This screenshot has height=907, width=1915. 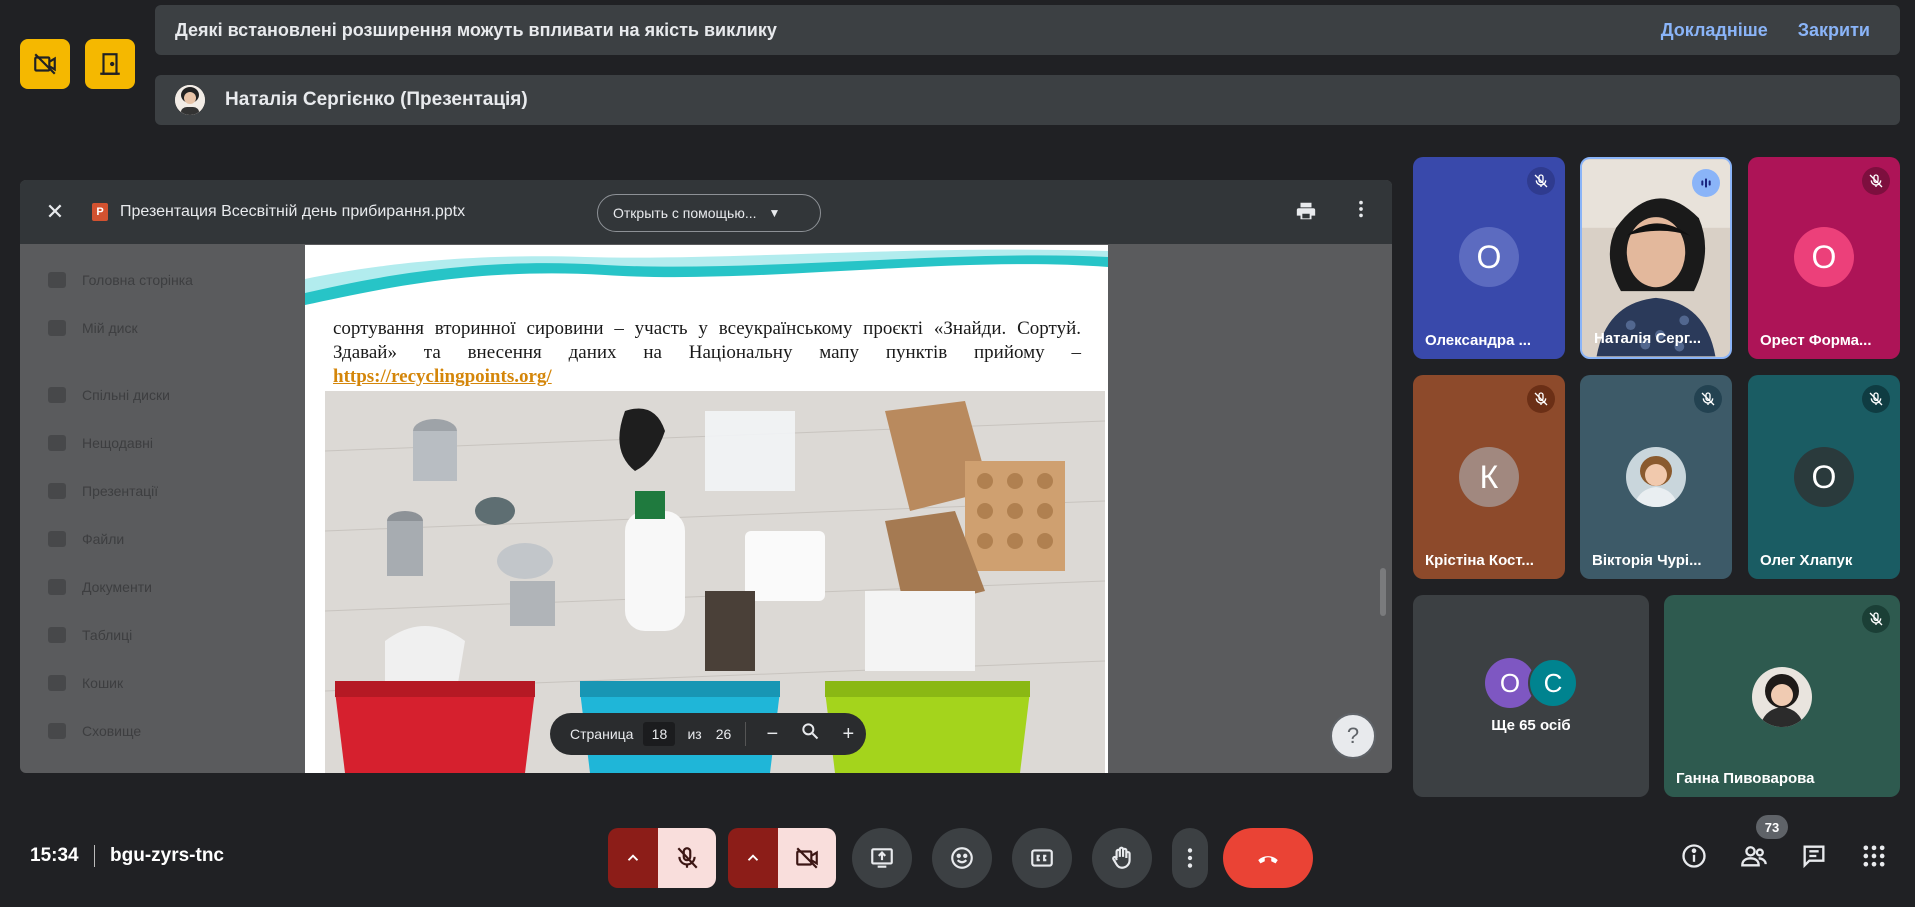 I want to click on participant-avatar, so click(x=1782, y=697).